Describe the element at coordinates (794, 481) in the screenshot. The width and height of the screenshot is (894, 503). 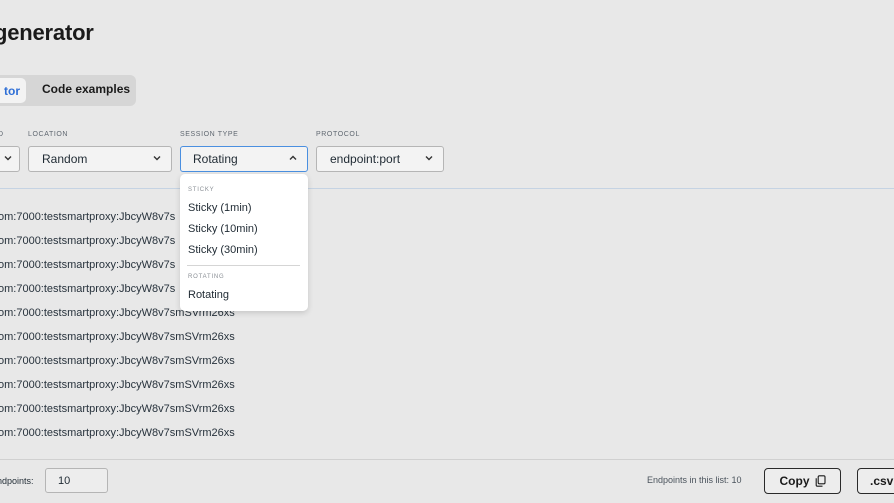
I see `copy-button-label: Copy` at that location.